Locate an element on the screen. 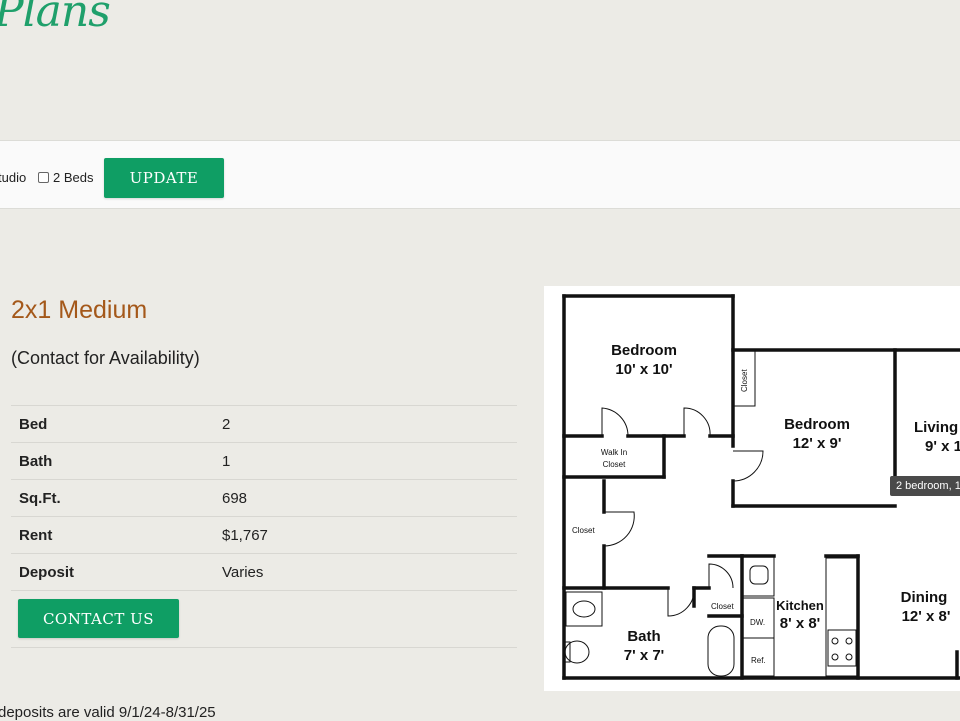 This screenshot has height=721, width=960. table-row: Bed 2 is located at coordinates (264, 424).